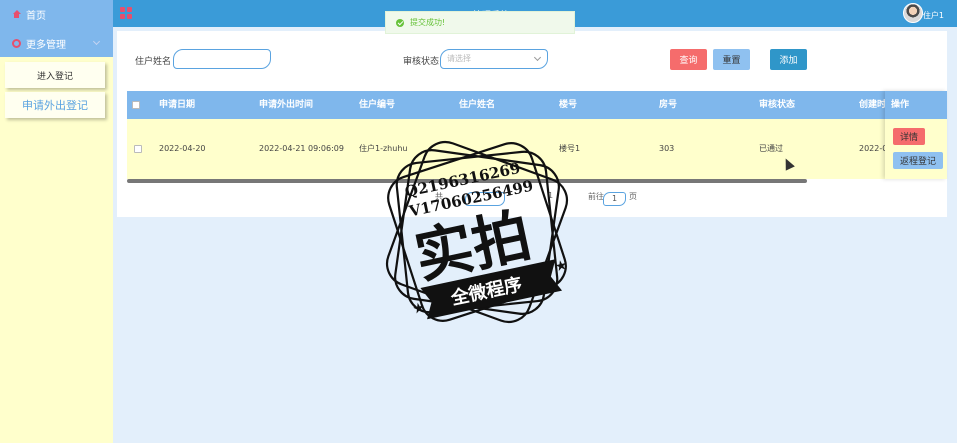  Describe the element at coordinates (667, 148) in the screenshot. I see `cell-room: 303` at that location.